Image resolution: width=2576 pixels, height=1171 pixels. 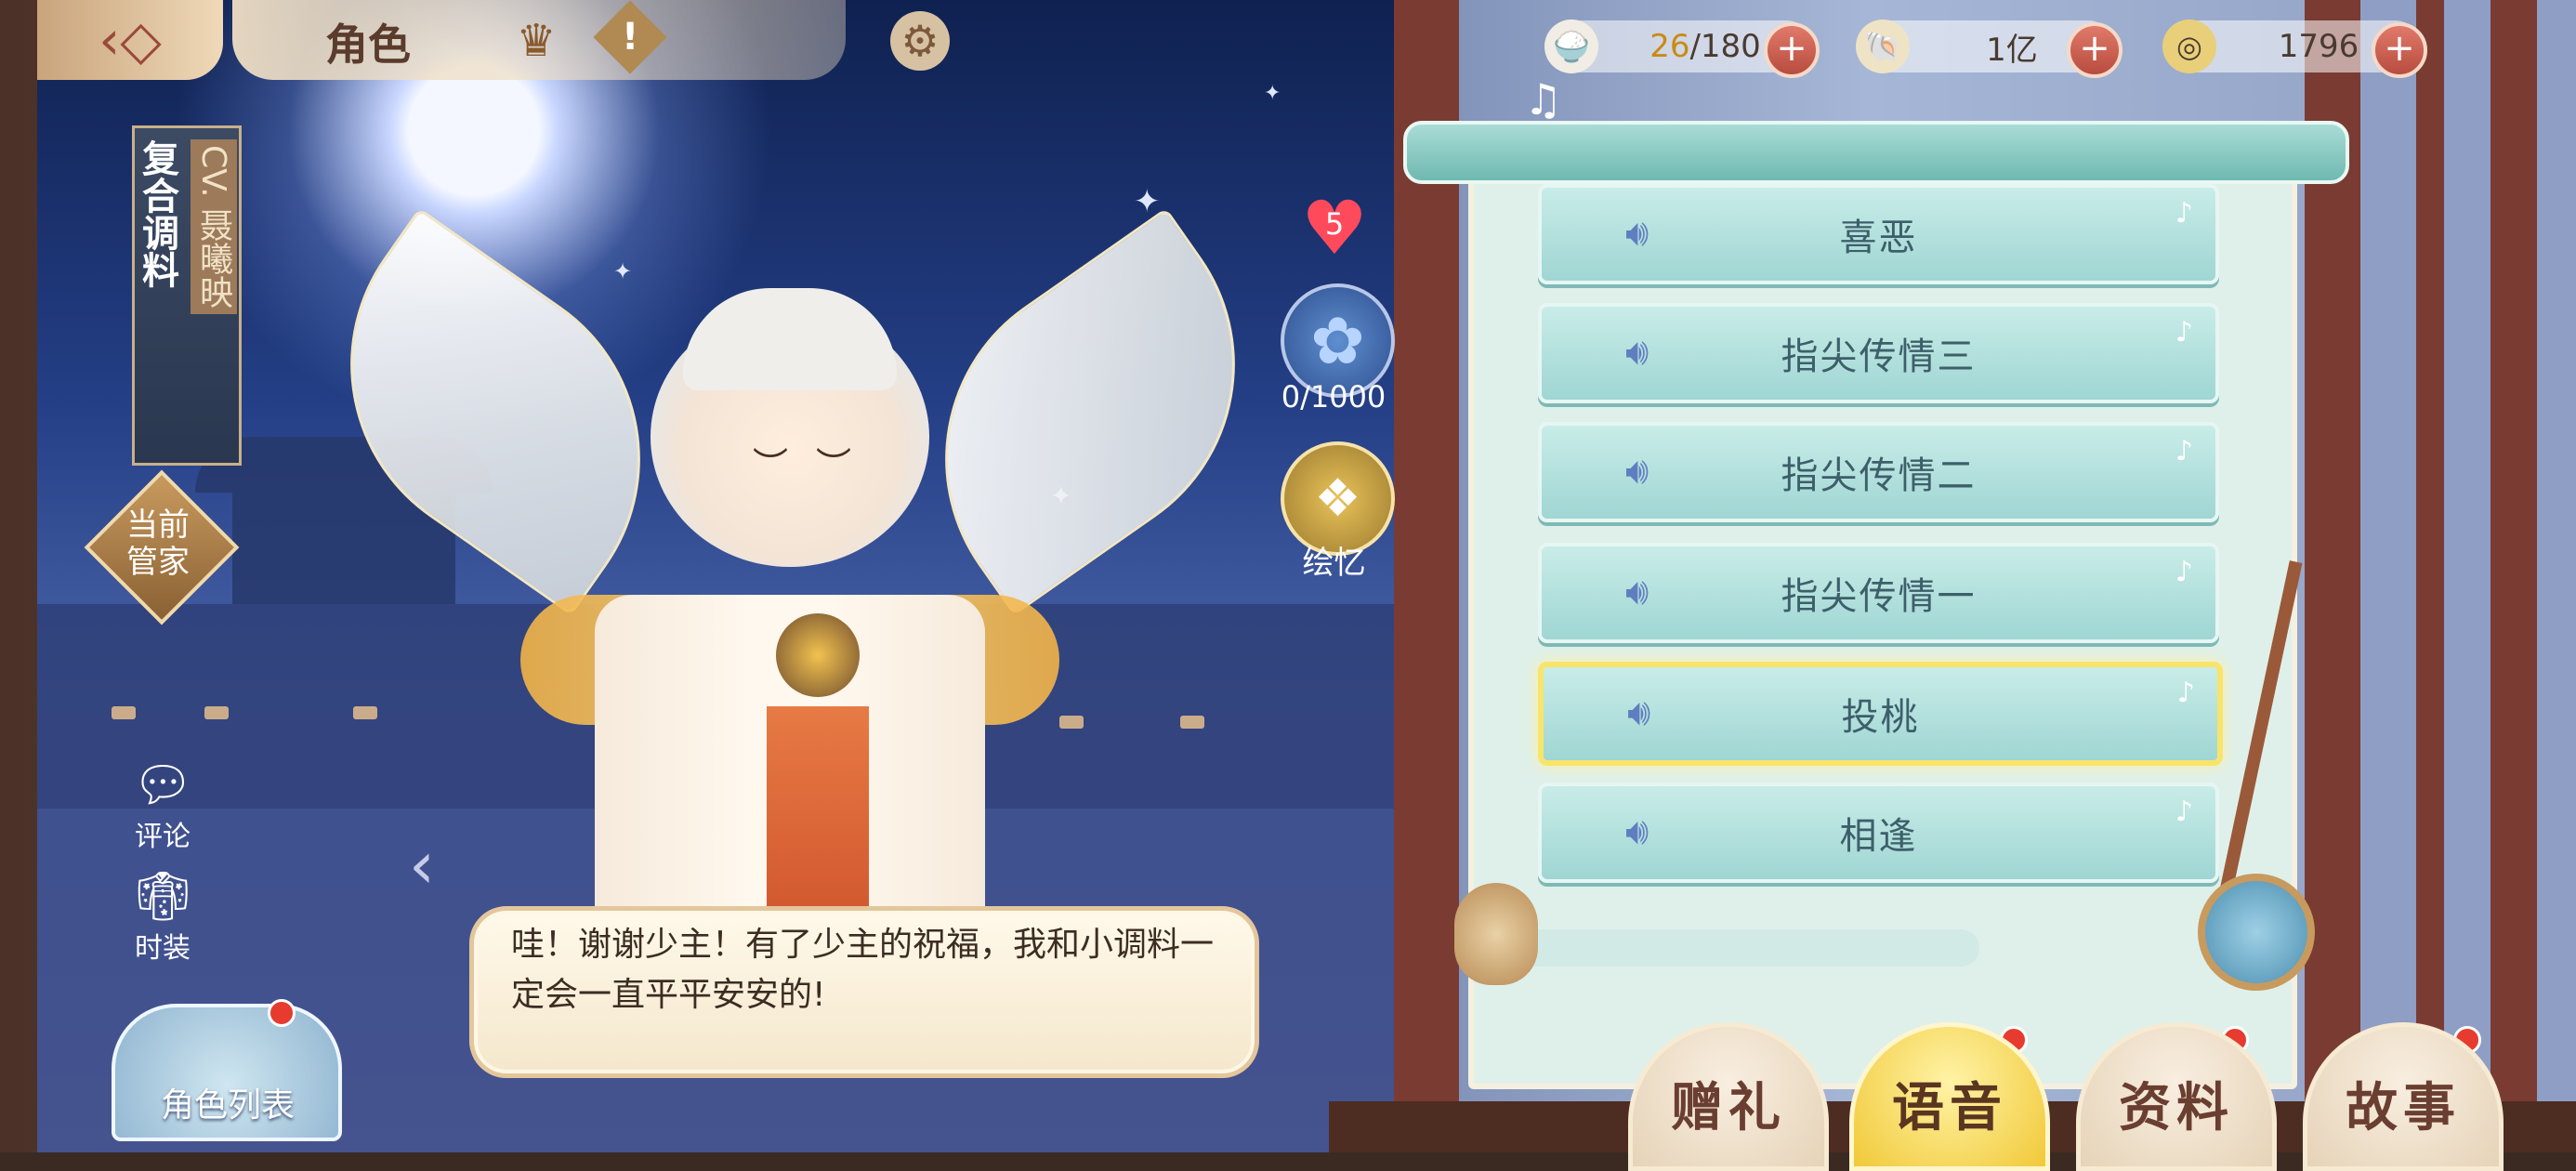 I want to click on shell-icon: 🐚, so click(x=1883, y=47).